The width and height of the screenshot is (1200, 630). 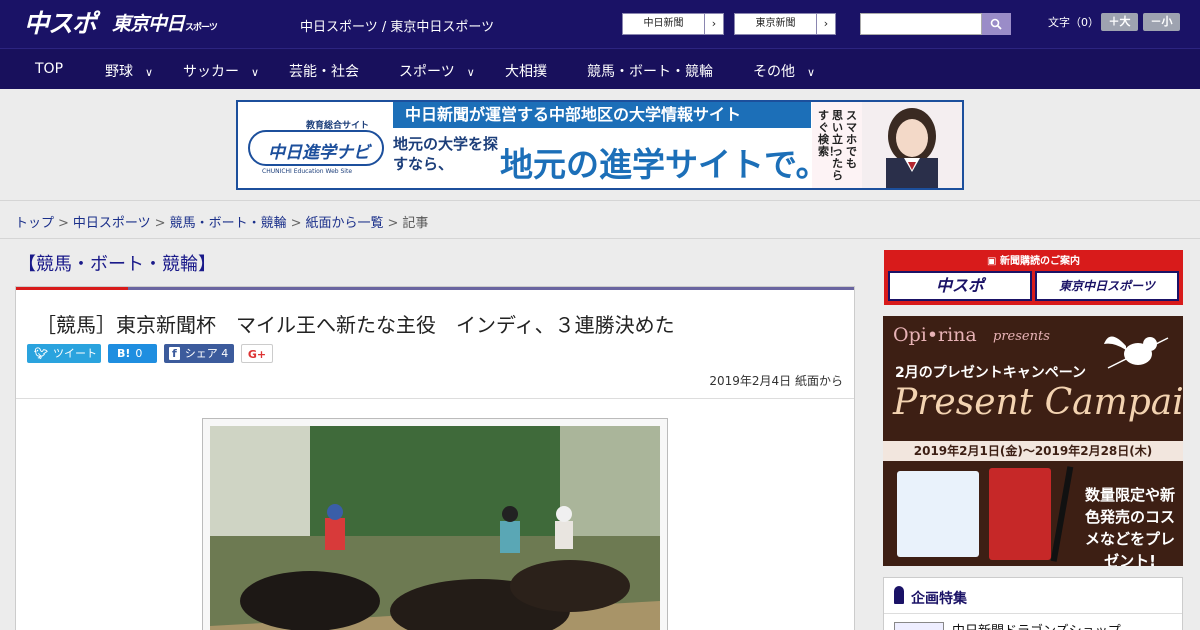 I want to click on facebook-share-button: f シェア 4, so click(x=199, y=353).